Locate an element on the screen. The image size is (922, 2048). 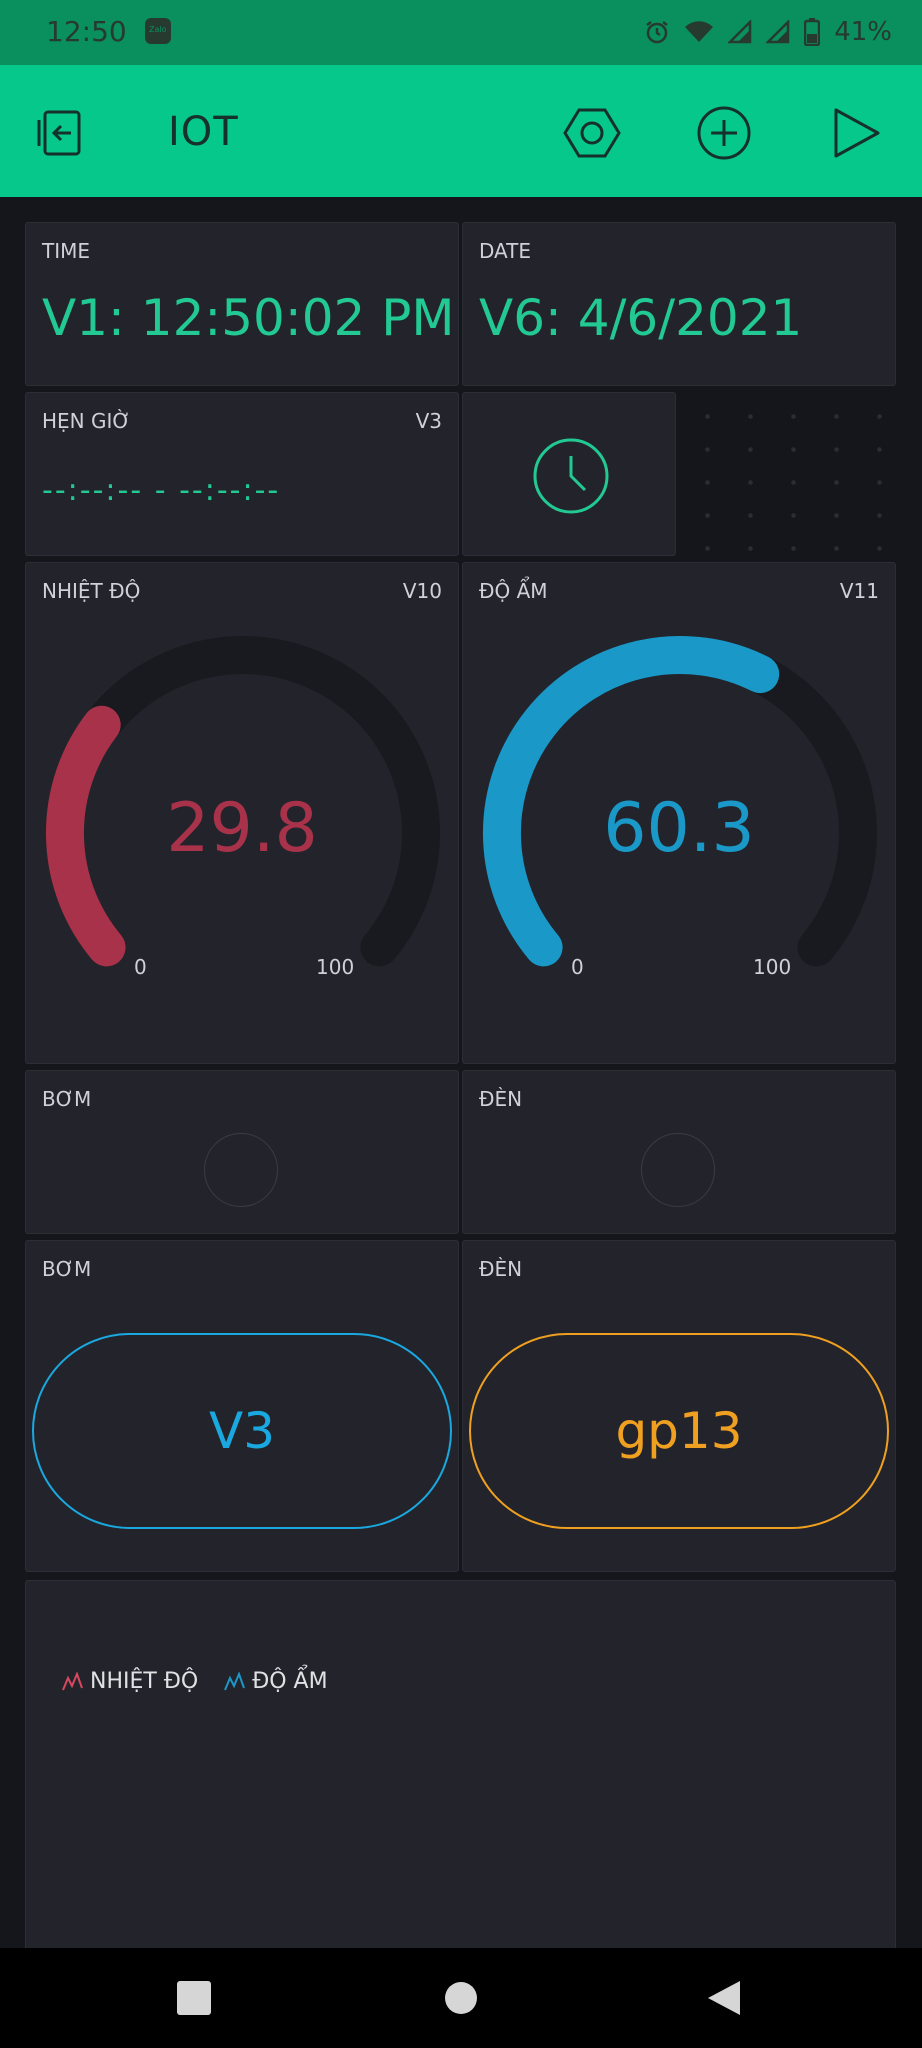
temperature-gauge-widget: NHIỆT ĐỘ V10 29.8 0 100 is located at coordinates (242, 813).